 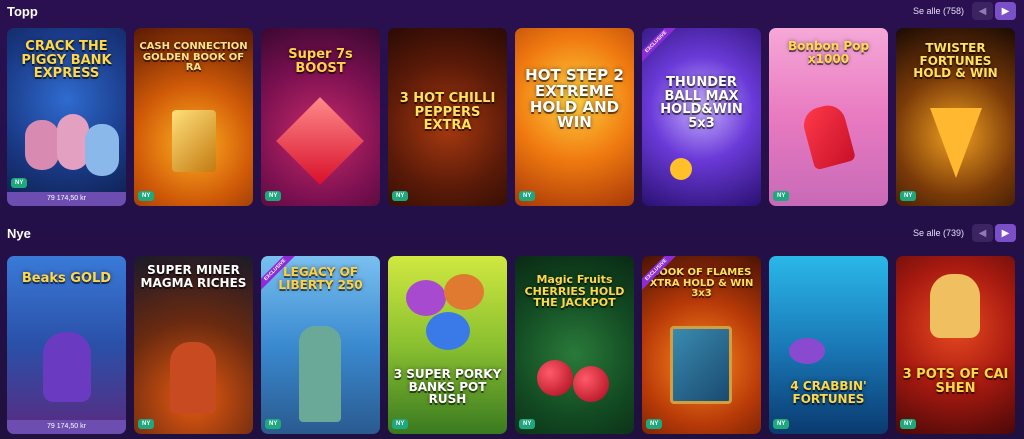 What do you see at coordinates (512, 235) in the screenshot?
I see `section-header: Nye Se alle (739) ◀ ▶` at bounding box center [512, 235].